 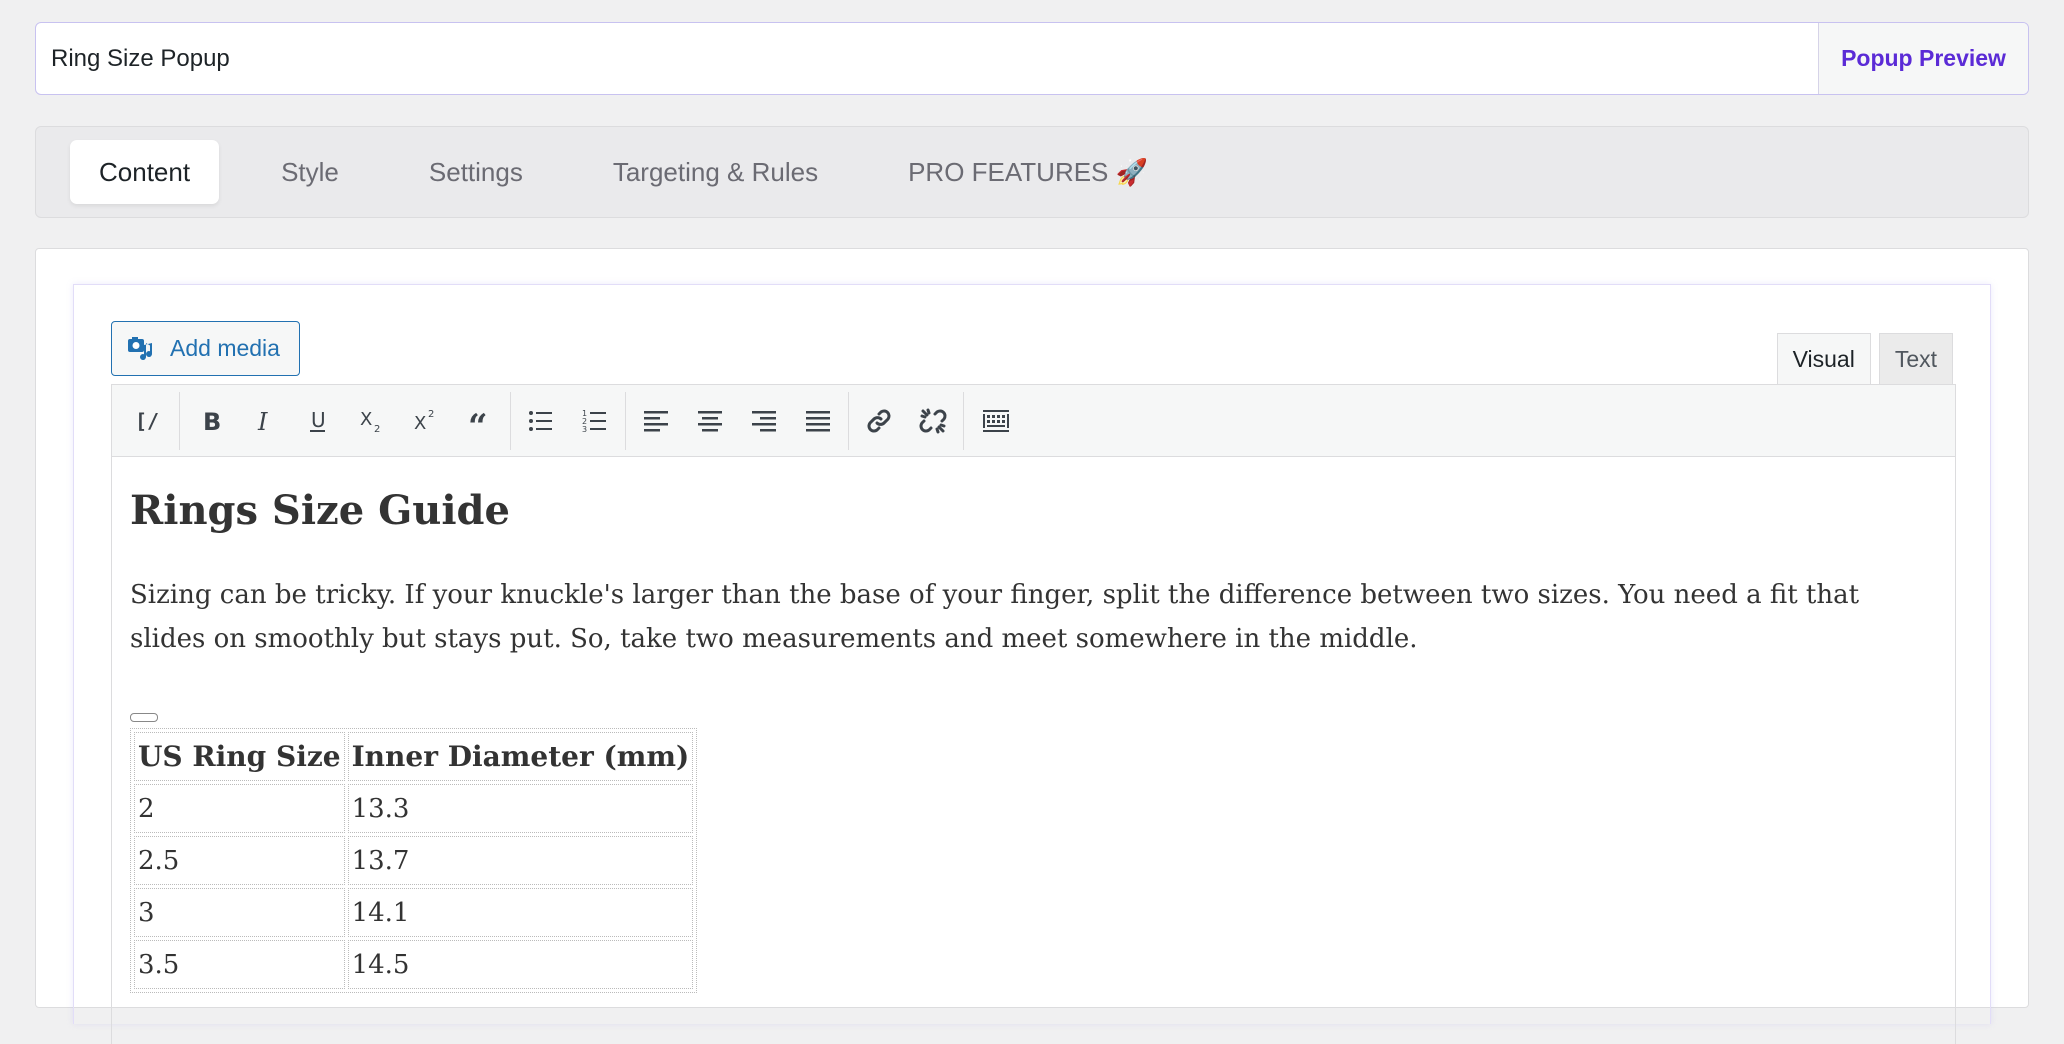 I want to click on table-cell: 2, so click(x=239, y=808).